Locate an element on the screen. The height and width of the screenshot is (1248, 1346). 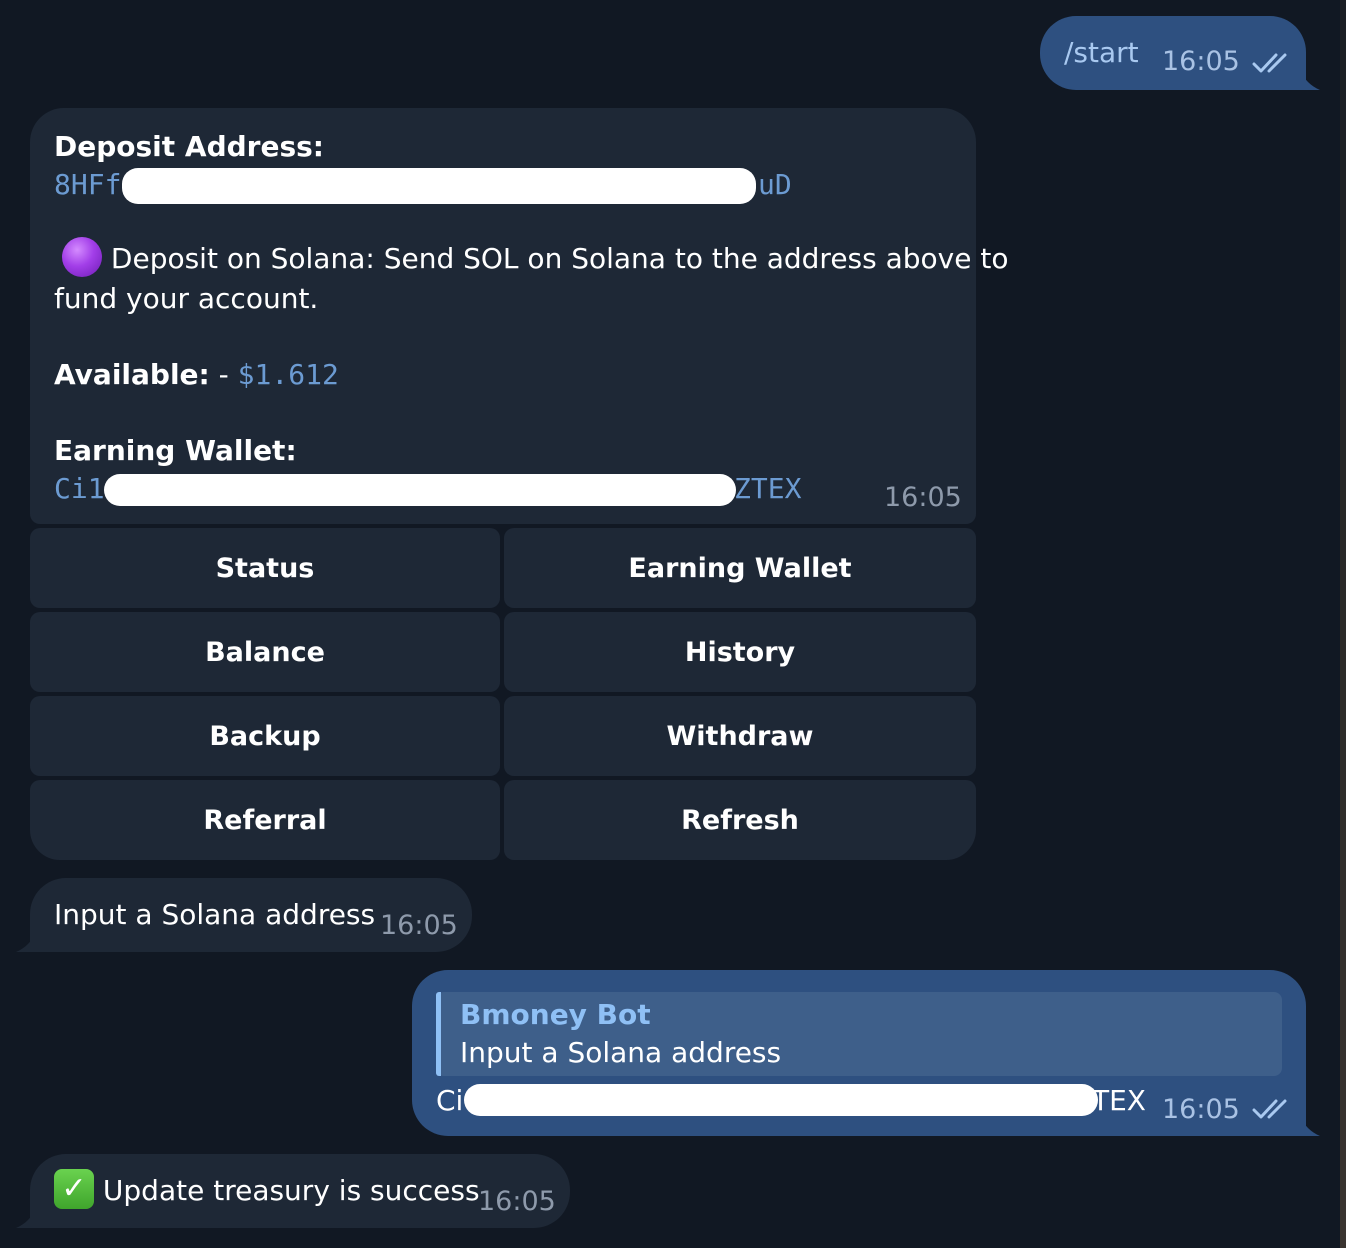
quote-bar is located at coordinates (438, 1034).